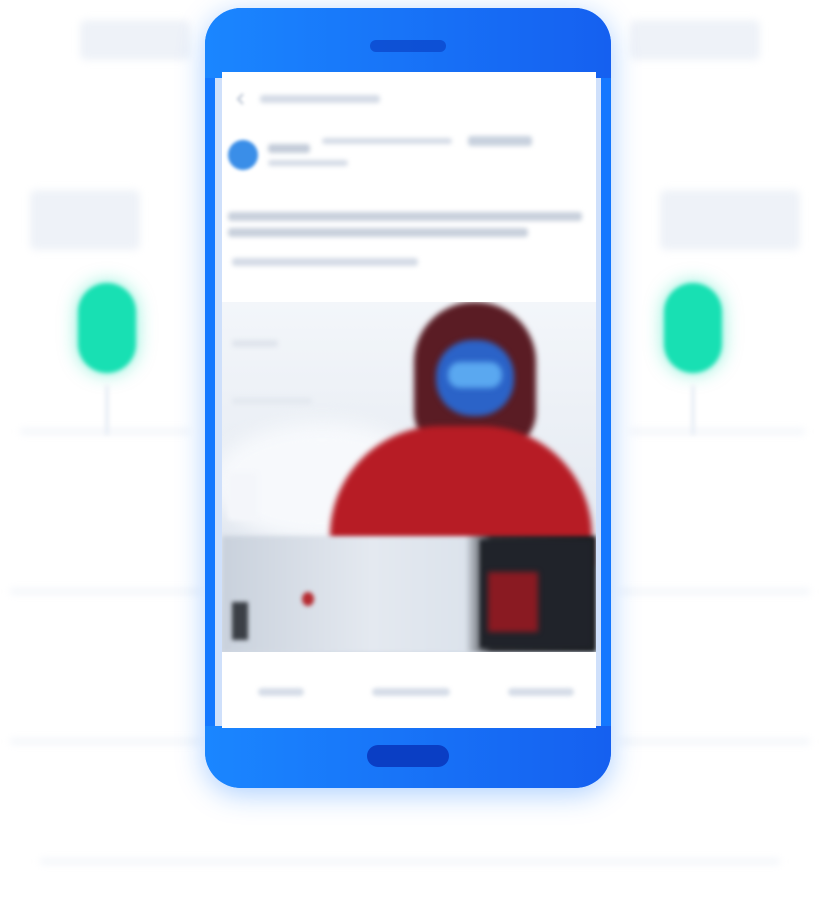 Image resolution: width=820 pixels, height=900 pixels. Describe the element at coordinates (541, 692) in the screenshot. I see `share-action` at that location.